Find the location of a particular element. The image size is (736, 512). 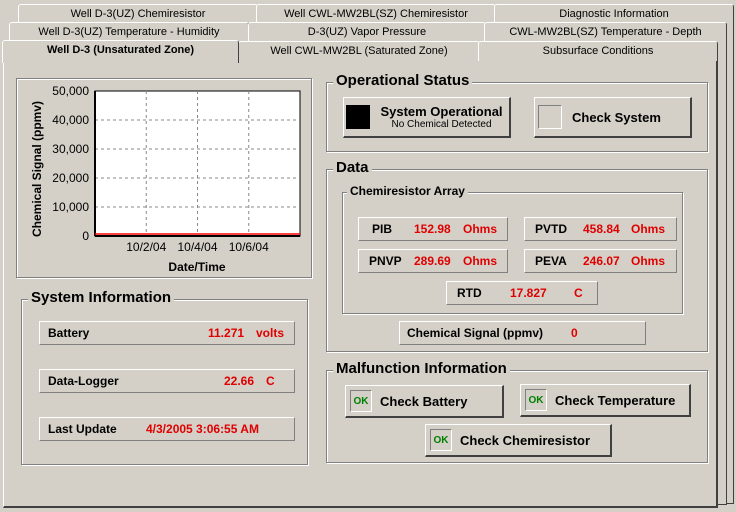

pvtd-value: 458.84 is located at coordinates (601, 229).